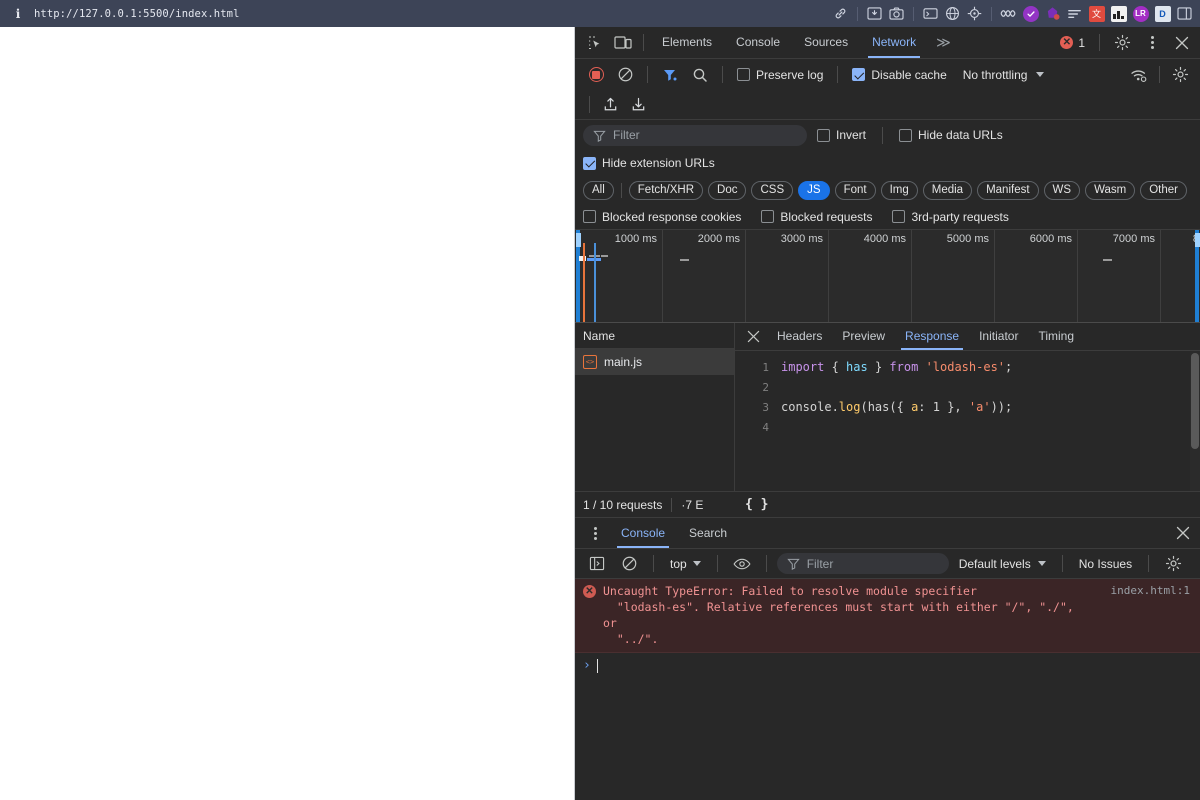 The image size is (1200, 800). What do you see at coordinates (1195, 401) in the screenshot?
I see `code-scroll-thumb` at bounding box center [1195, 401].